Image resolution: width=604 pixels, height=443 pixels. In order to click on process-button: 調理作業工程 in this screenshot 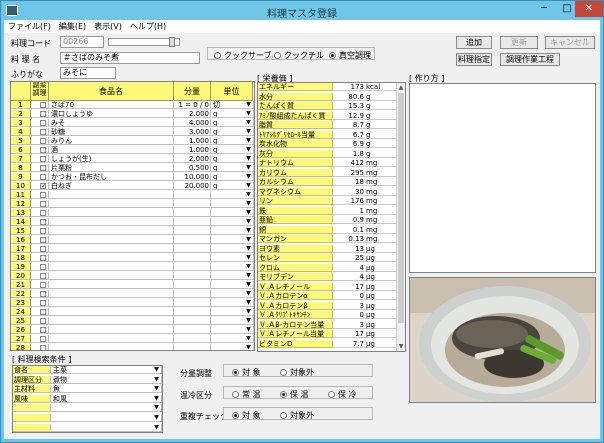, I will do `click(530, 59)`.